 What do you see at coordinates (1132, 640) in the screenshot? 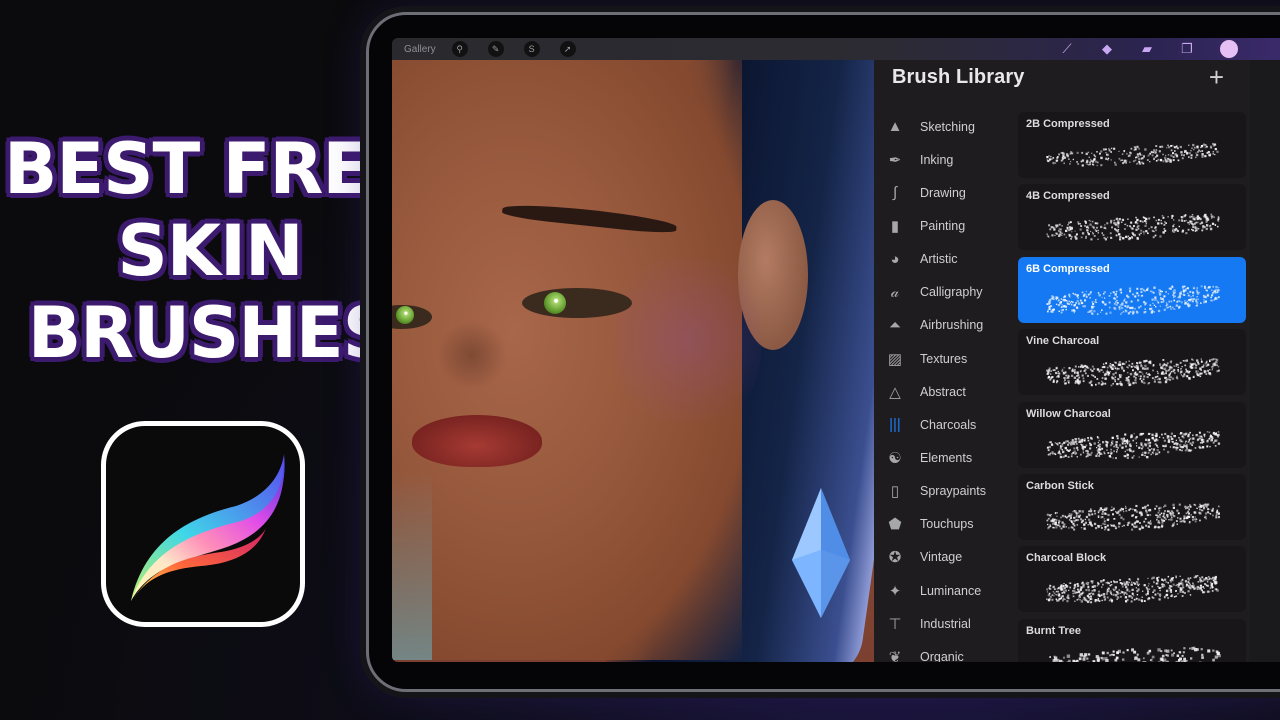
I see `brush-item: Burnt Tree` at bounding box center [1132, 640].